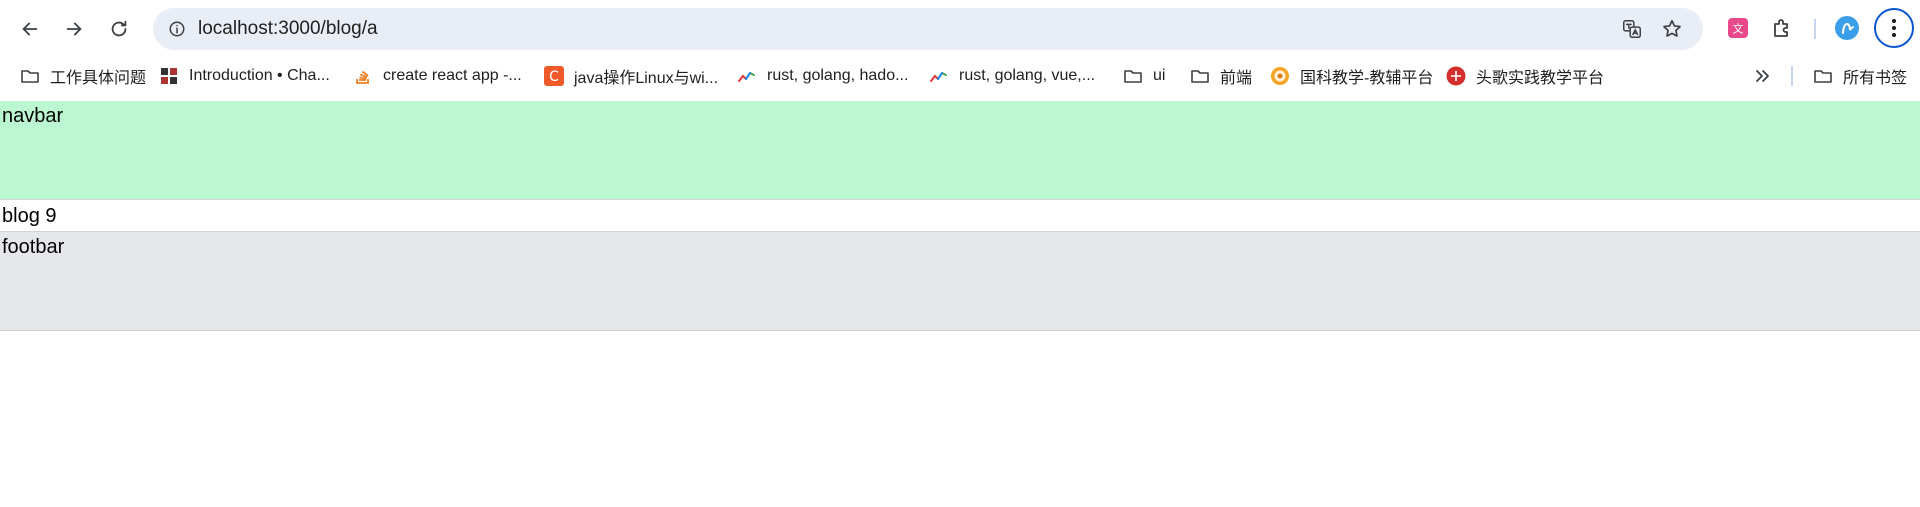 This screenshot has width=1920, height=507. I want to click on browser-menu-button, so click(1894, 28).